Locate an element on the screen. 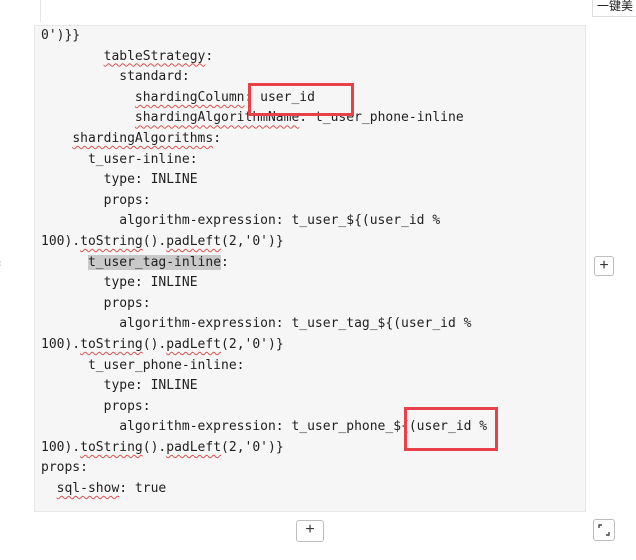  code-line: t_user_tag-inline: is located at coordinates (264, 263).